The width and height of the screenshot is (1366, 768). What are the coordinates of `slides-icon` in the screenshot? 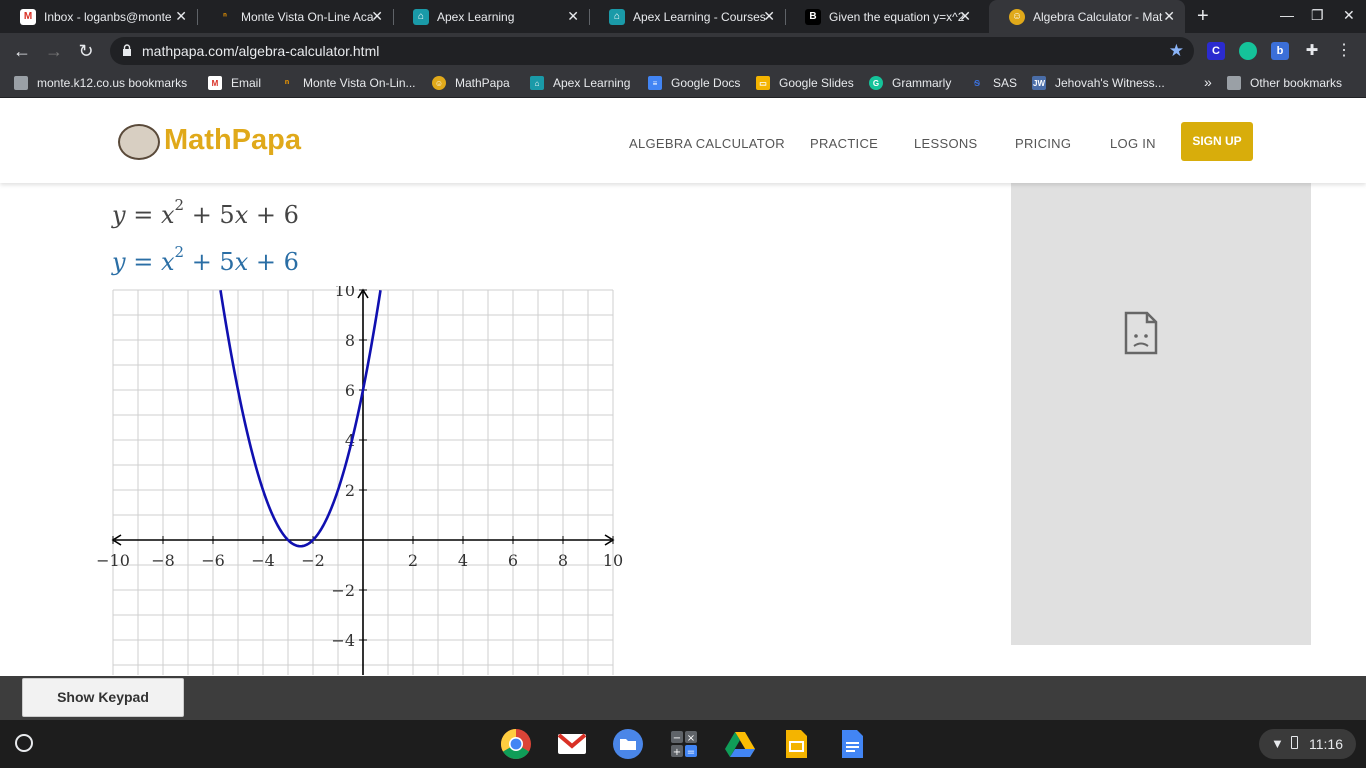 It's located at (796, 744).